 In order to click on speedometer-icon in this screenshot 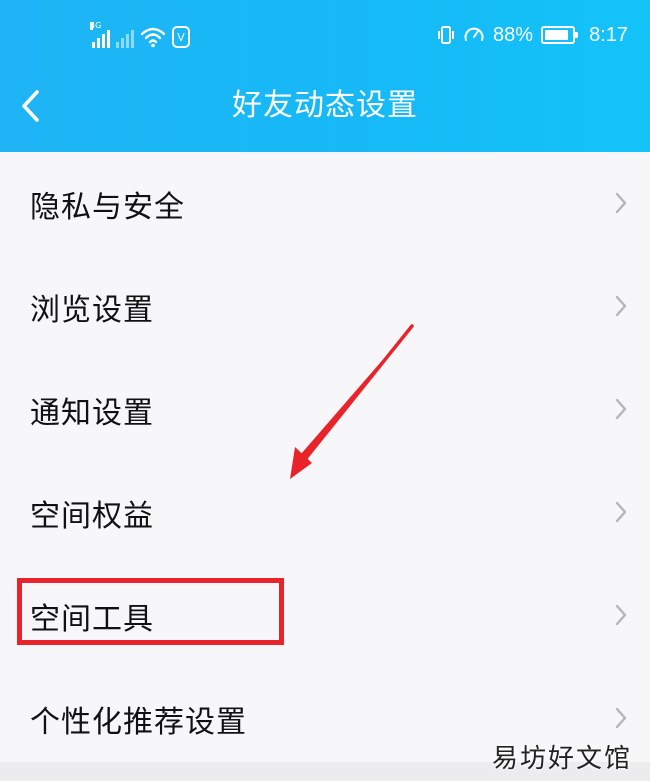, I will do `click(474, 34)`.